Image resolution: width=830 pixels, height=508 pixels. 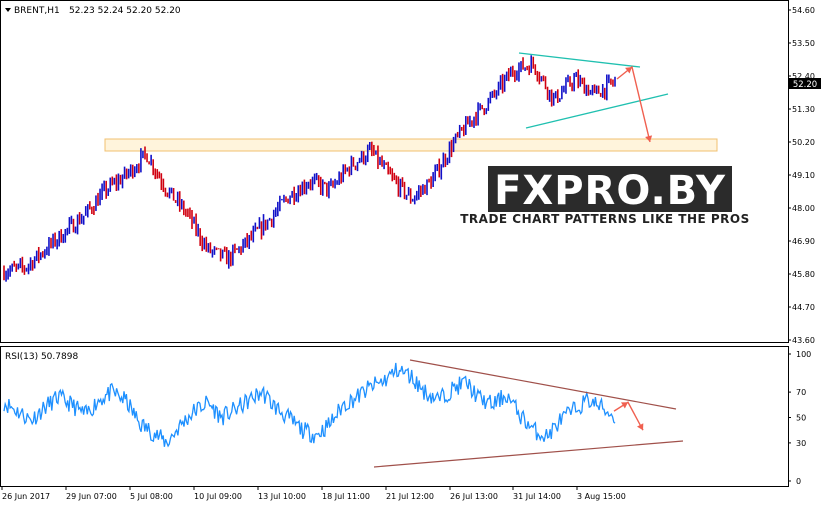 I want to click on price-tick-label: 51.30, so click(x=803, y=109).